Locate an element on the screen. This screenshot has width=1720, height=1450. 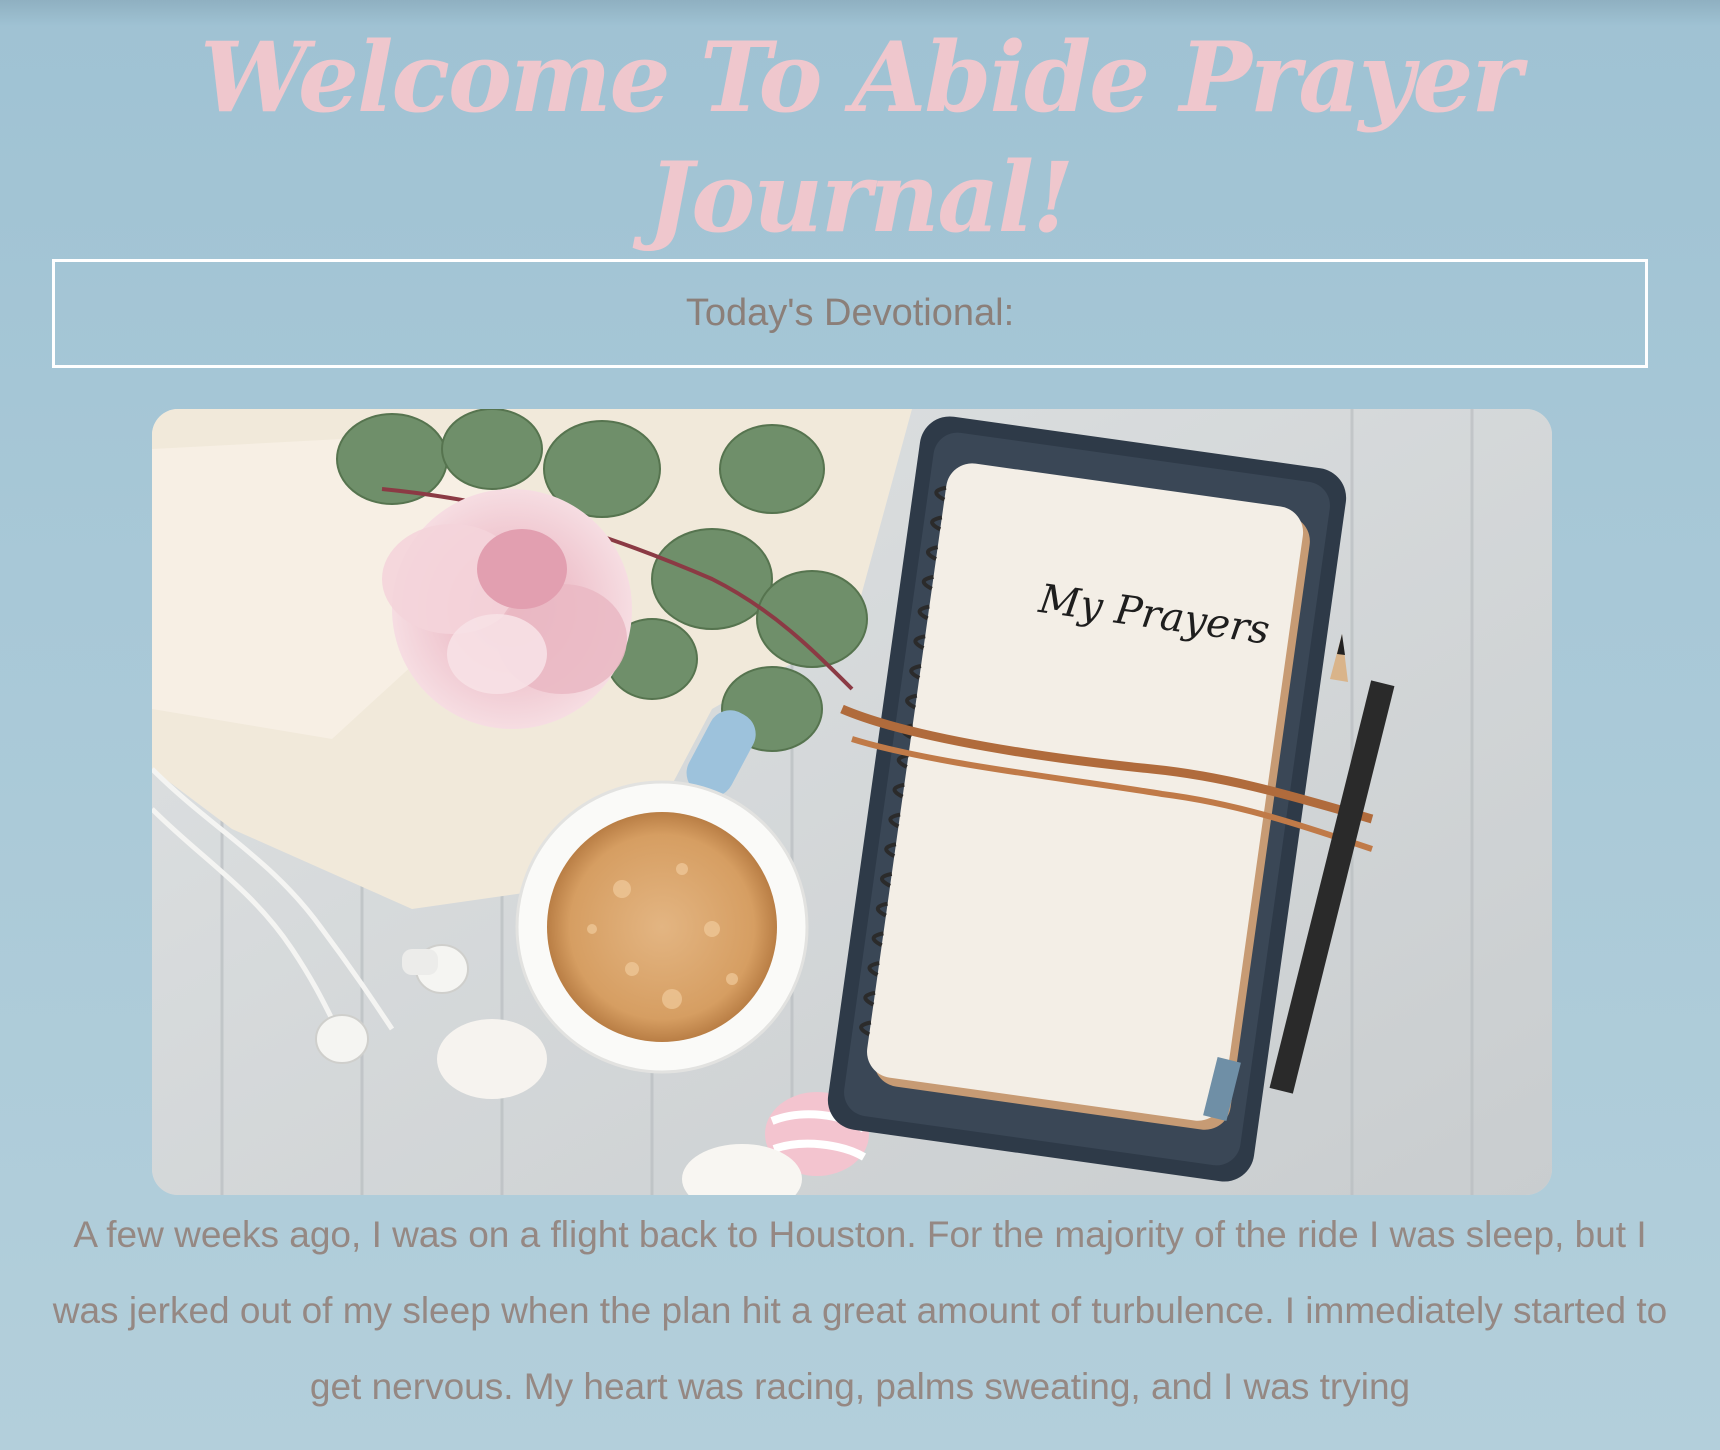
devotional-box: Today's Devotional: is located at coordinates (850, 313).